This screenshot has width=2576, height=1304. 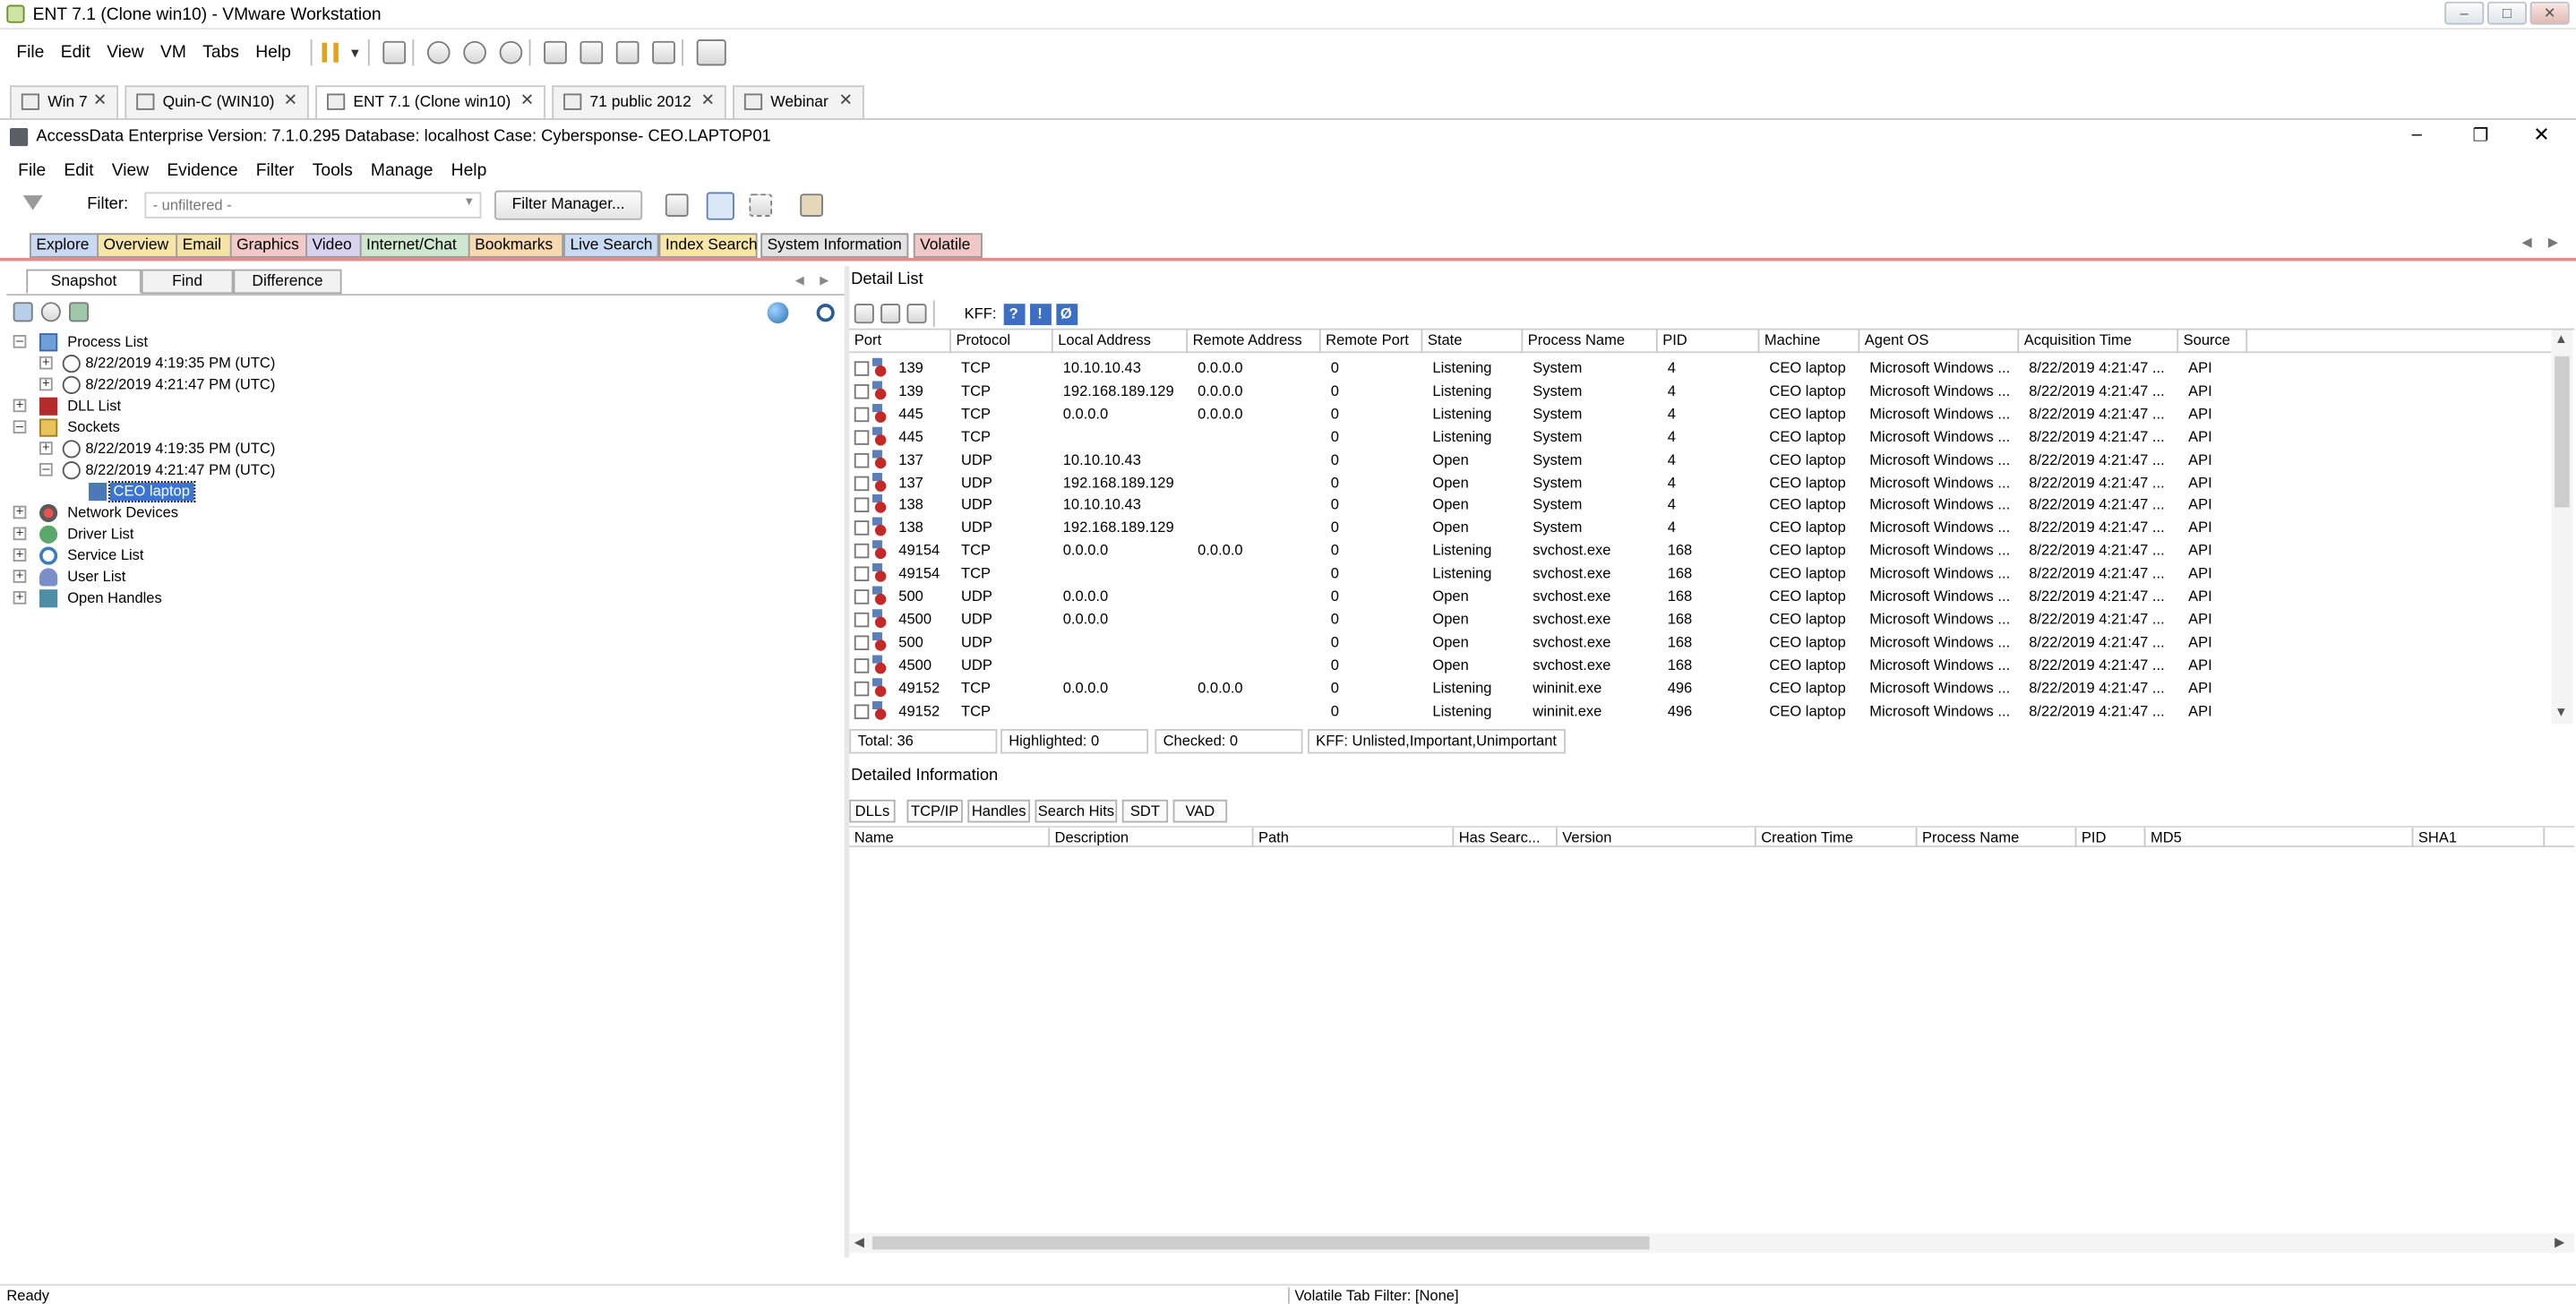 What do you see at coordinates (948, 246) in the screenshot?
I see `tab-volatile: Volatile` at bounding box center [948, 246].